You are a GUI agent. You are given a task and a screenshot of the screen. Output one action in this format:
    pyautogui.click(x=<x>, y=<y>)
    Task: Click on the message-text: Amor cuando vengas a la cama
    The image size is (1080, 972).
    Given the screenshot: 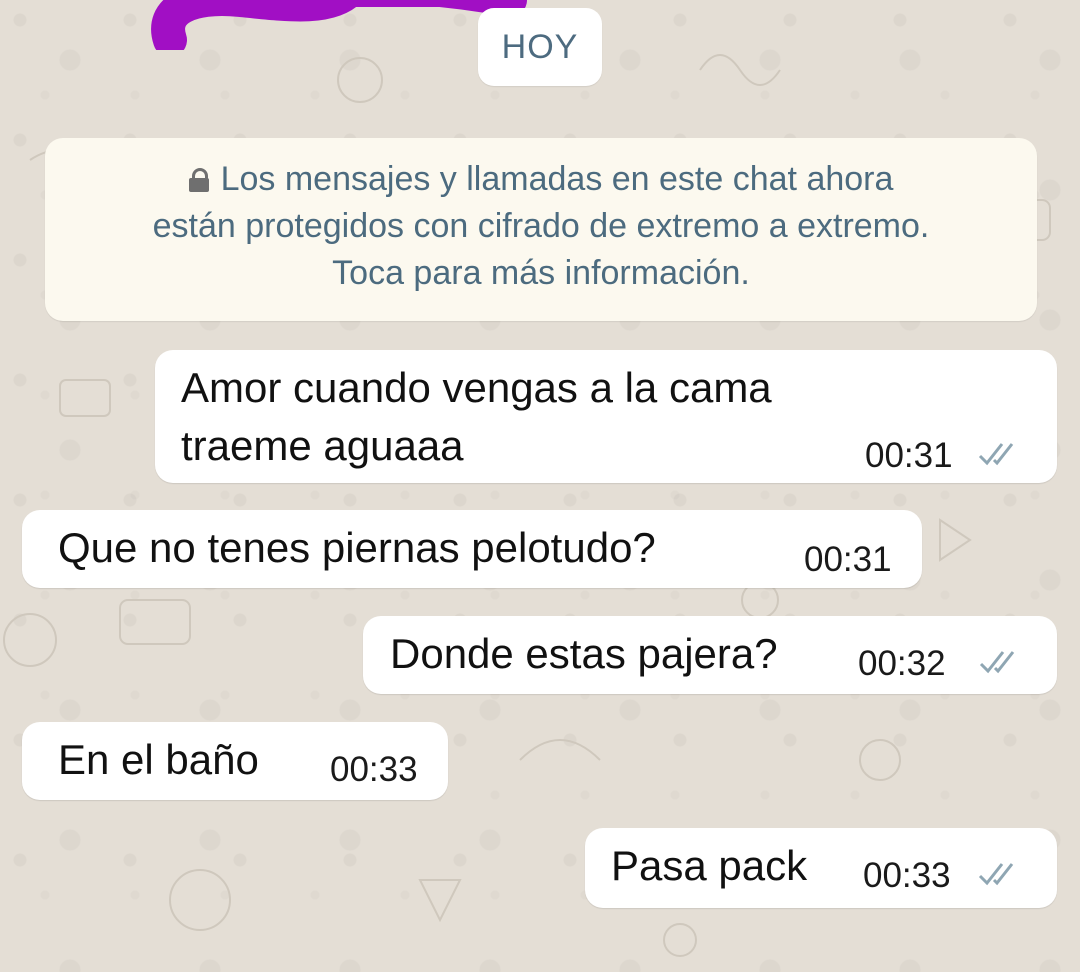 What is the action you would take?
    pyautogui.click(x=476, y=387)
    